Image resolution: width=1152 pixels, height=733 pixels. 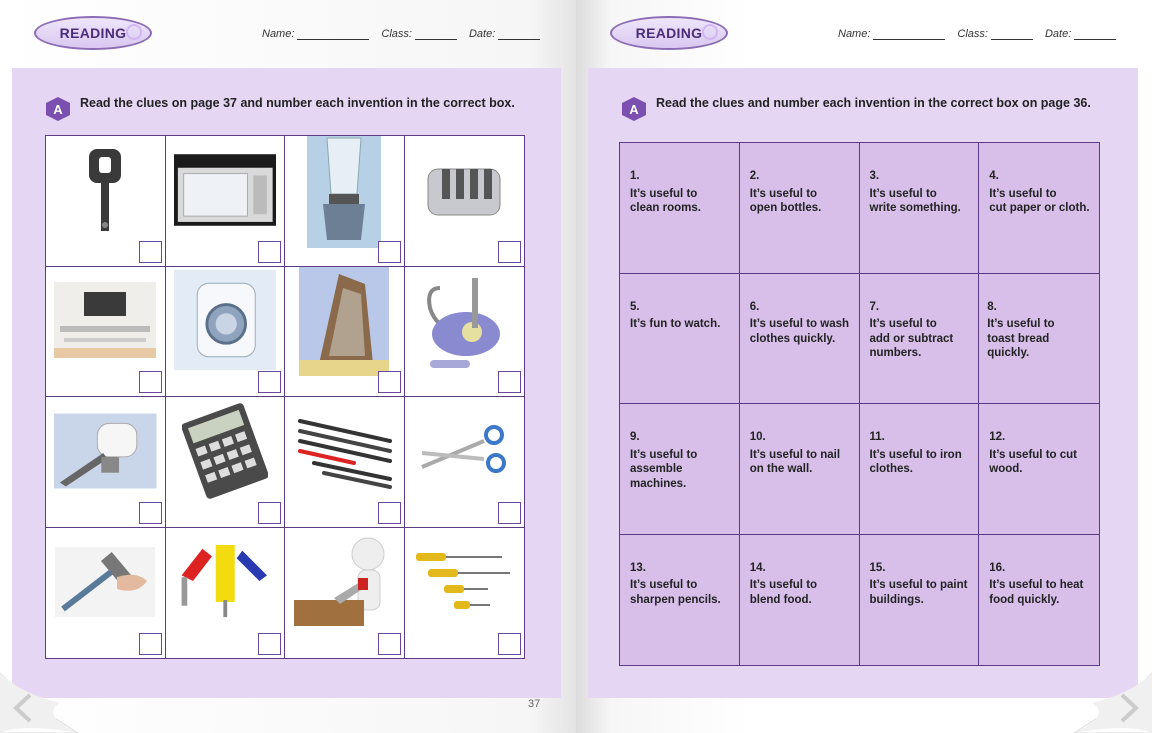 What do you see at coordinates (534, 704) in the screenshot?
I see `page-number: 37` at bounding box center [534, 704].